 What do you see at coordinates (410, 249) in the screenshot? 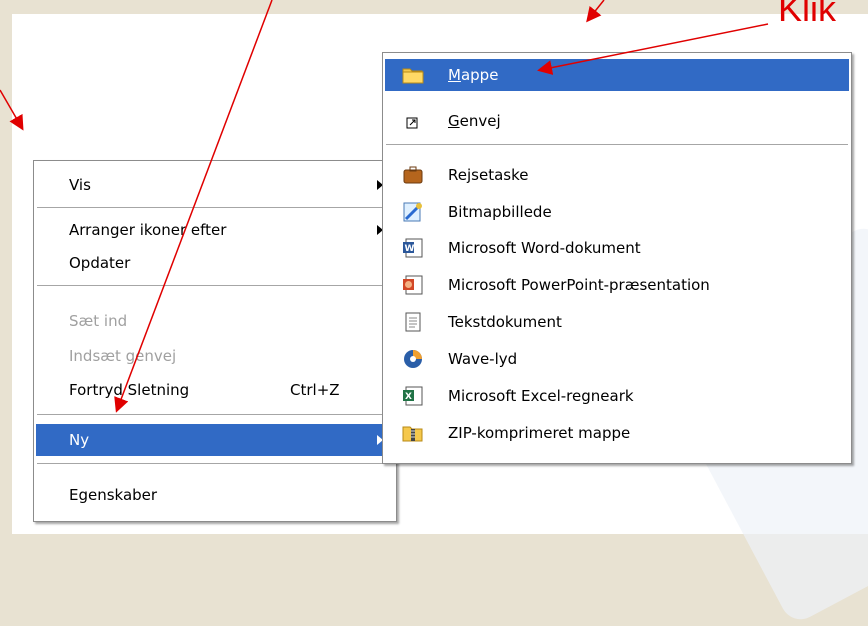
I see `svg-text: W` at bounding box center [410, 249].